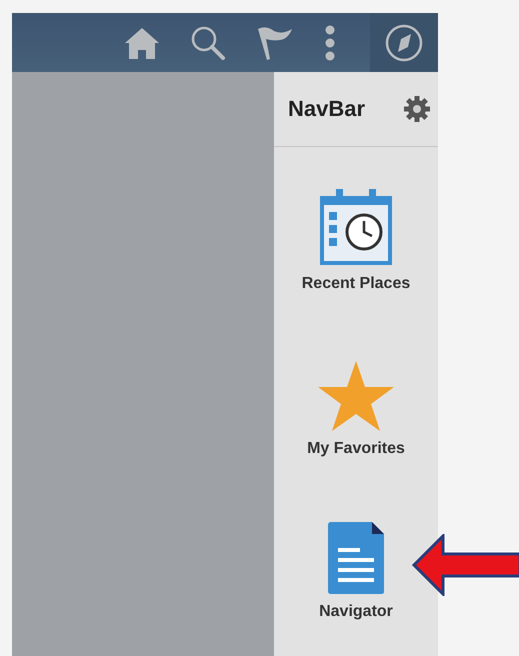  I want to click on navbar-tile: Navigator, so click(356, 571).